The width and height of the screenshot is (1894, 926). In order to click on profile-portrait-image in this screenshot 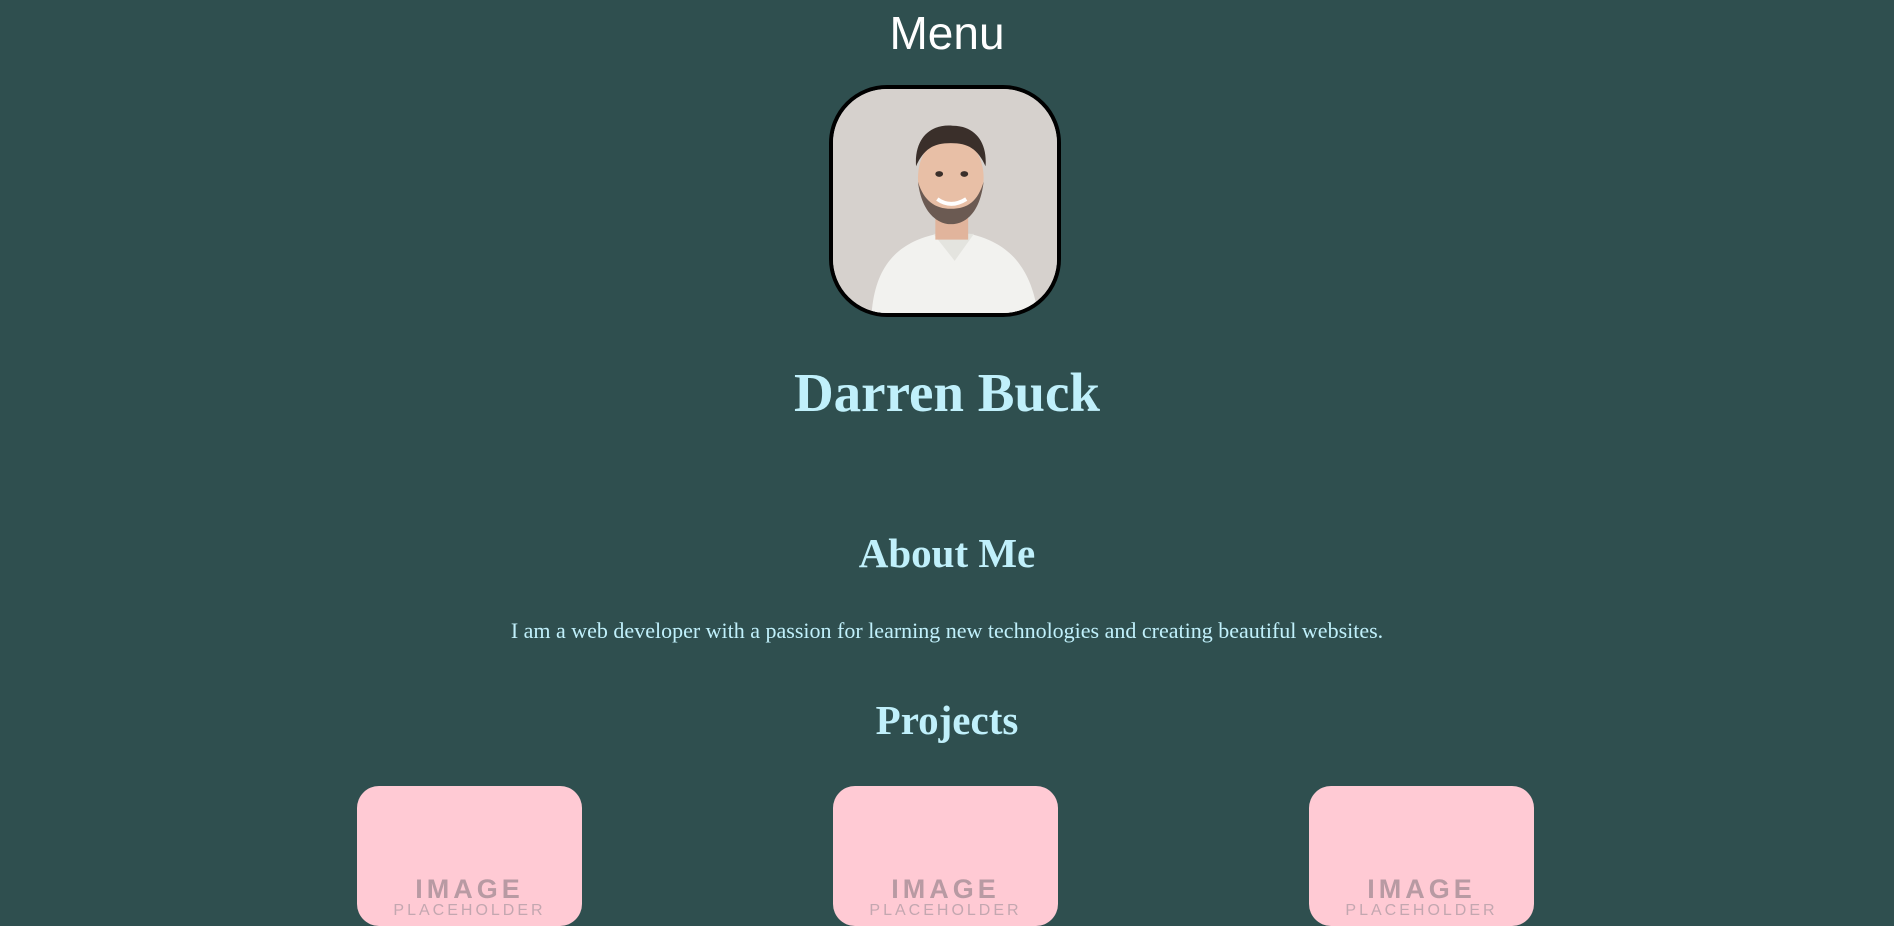, I will do `click(945, 201)`.